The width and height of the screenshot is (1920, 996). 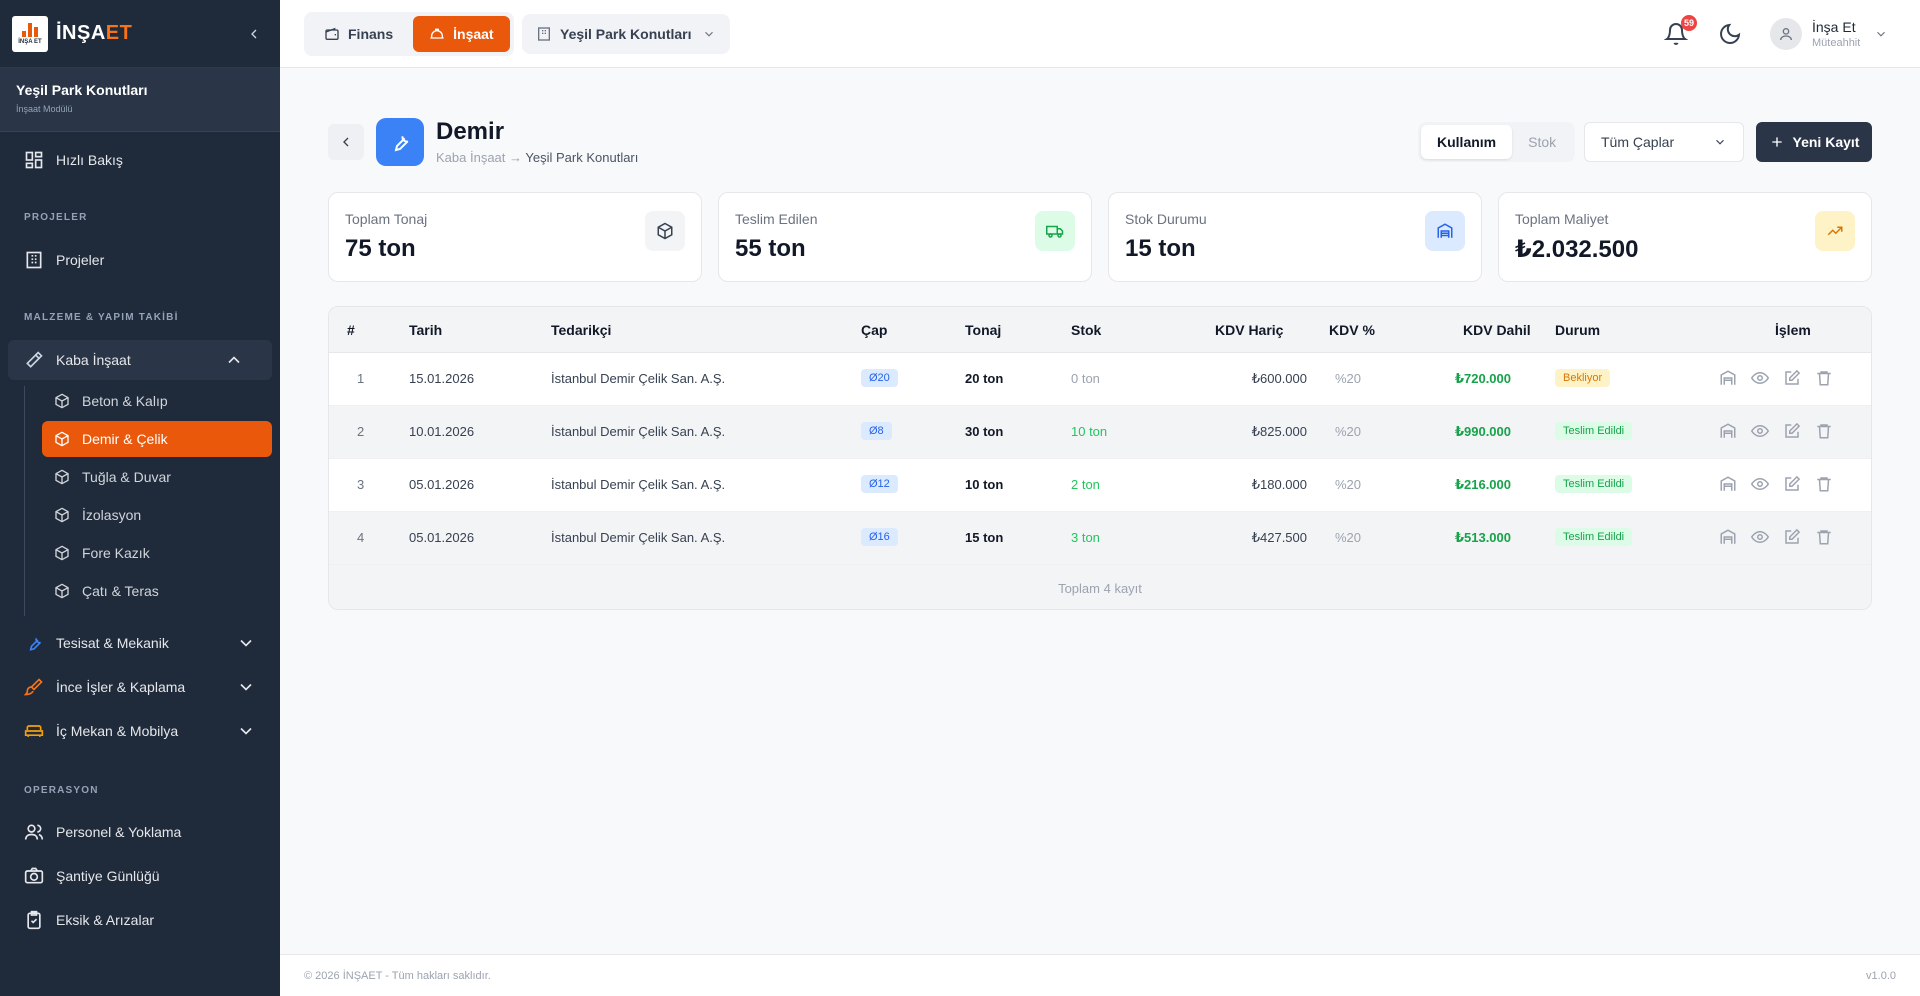 What do you see at coordinates (470, 131) in the screenshot?
I see `page-title: Demir` at bounding box center [470, 131].